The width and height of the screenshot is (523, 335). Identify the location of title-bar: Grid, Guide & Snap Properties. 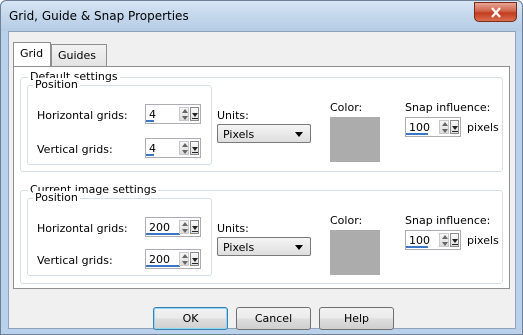
(261, 16).